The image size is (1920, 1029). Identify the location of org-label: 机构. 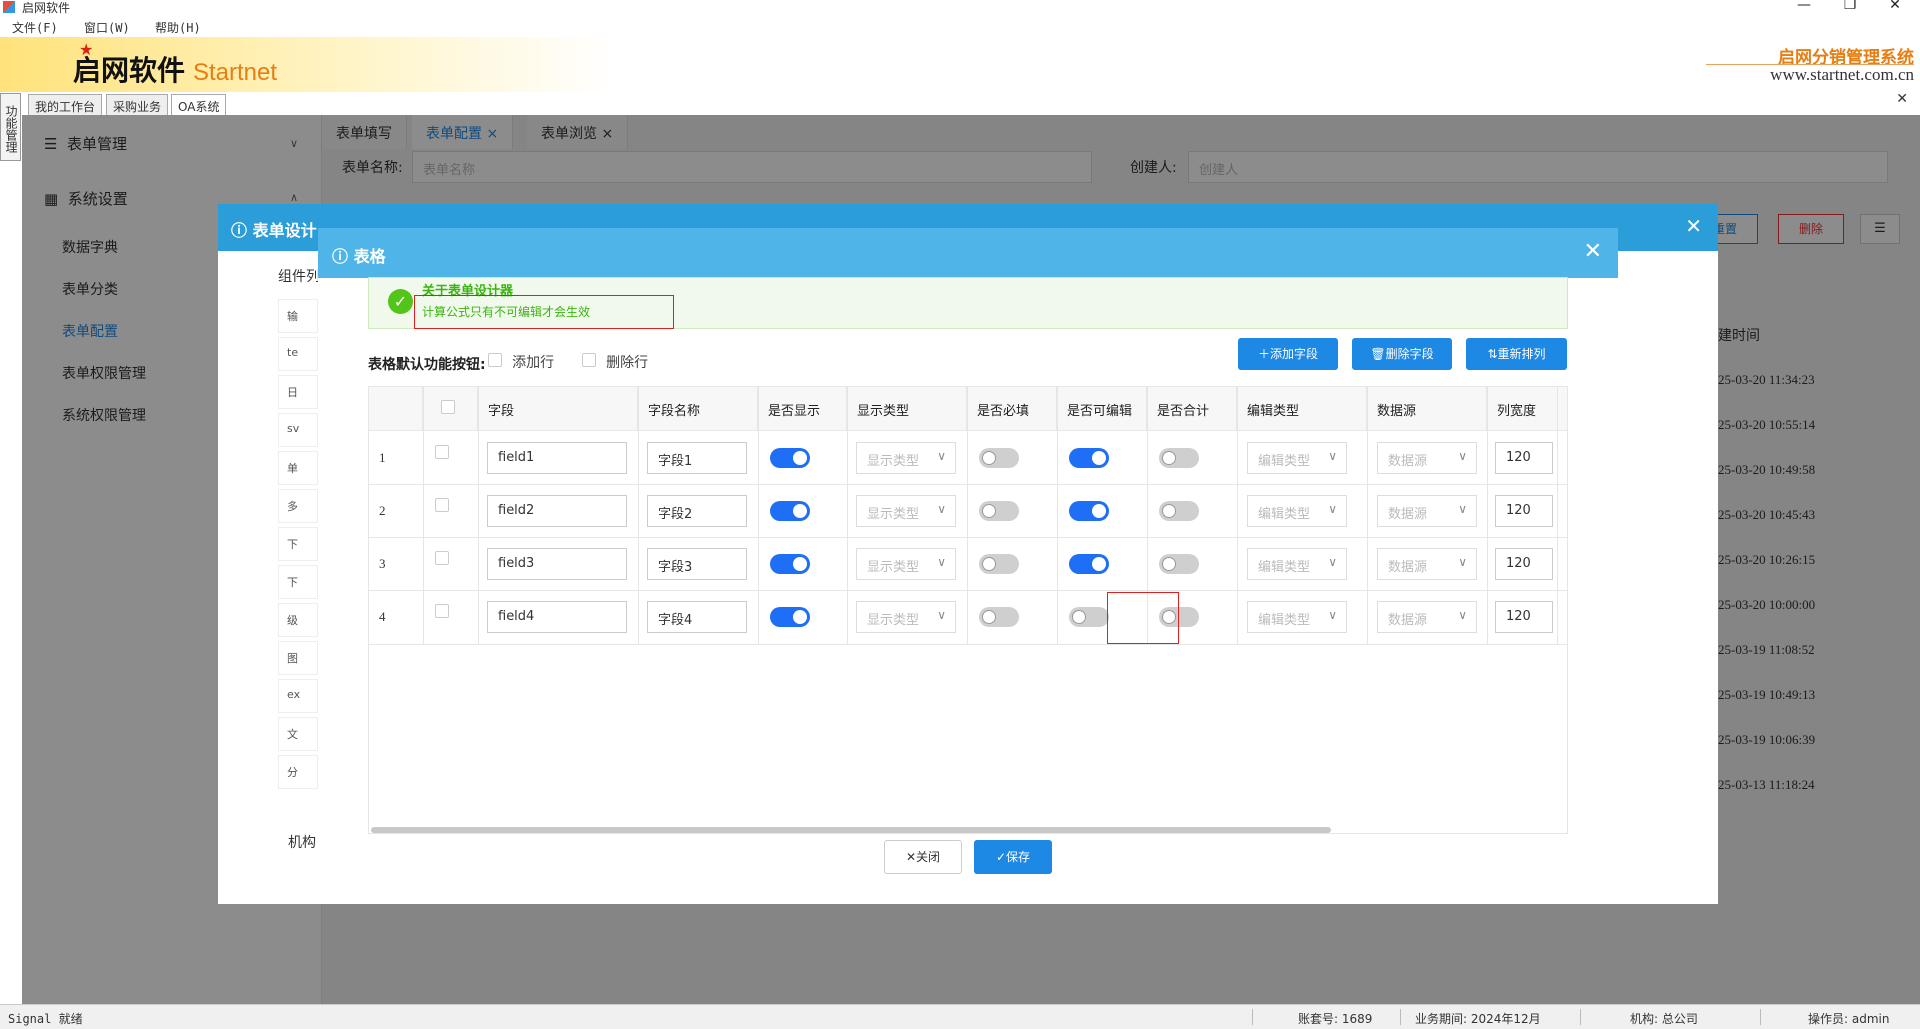
(302, 843).